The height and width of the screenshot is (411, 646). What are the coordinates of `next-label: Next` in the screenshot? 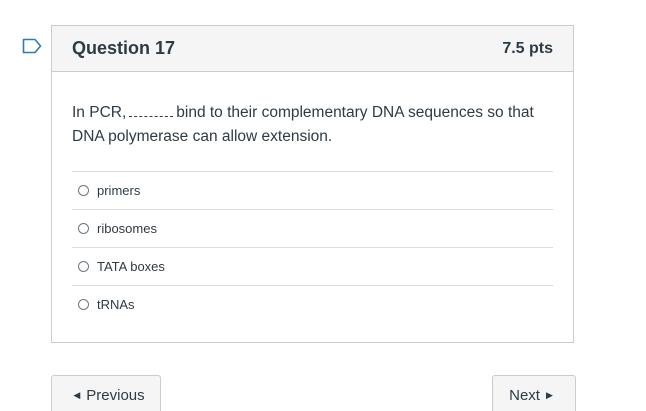 It's located at (524, 395).